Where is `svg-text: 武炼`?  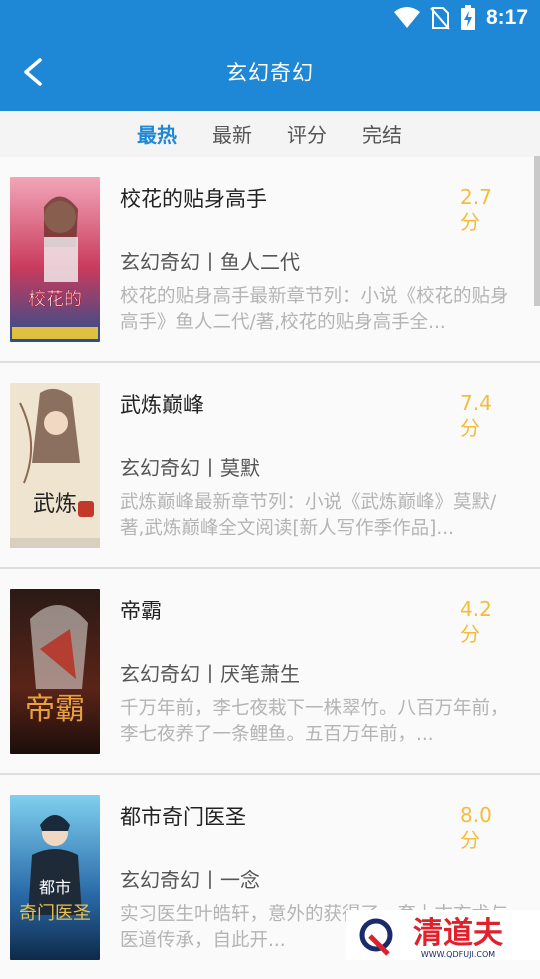
svg-text: 武炼 is located at coordinates (55, 504).